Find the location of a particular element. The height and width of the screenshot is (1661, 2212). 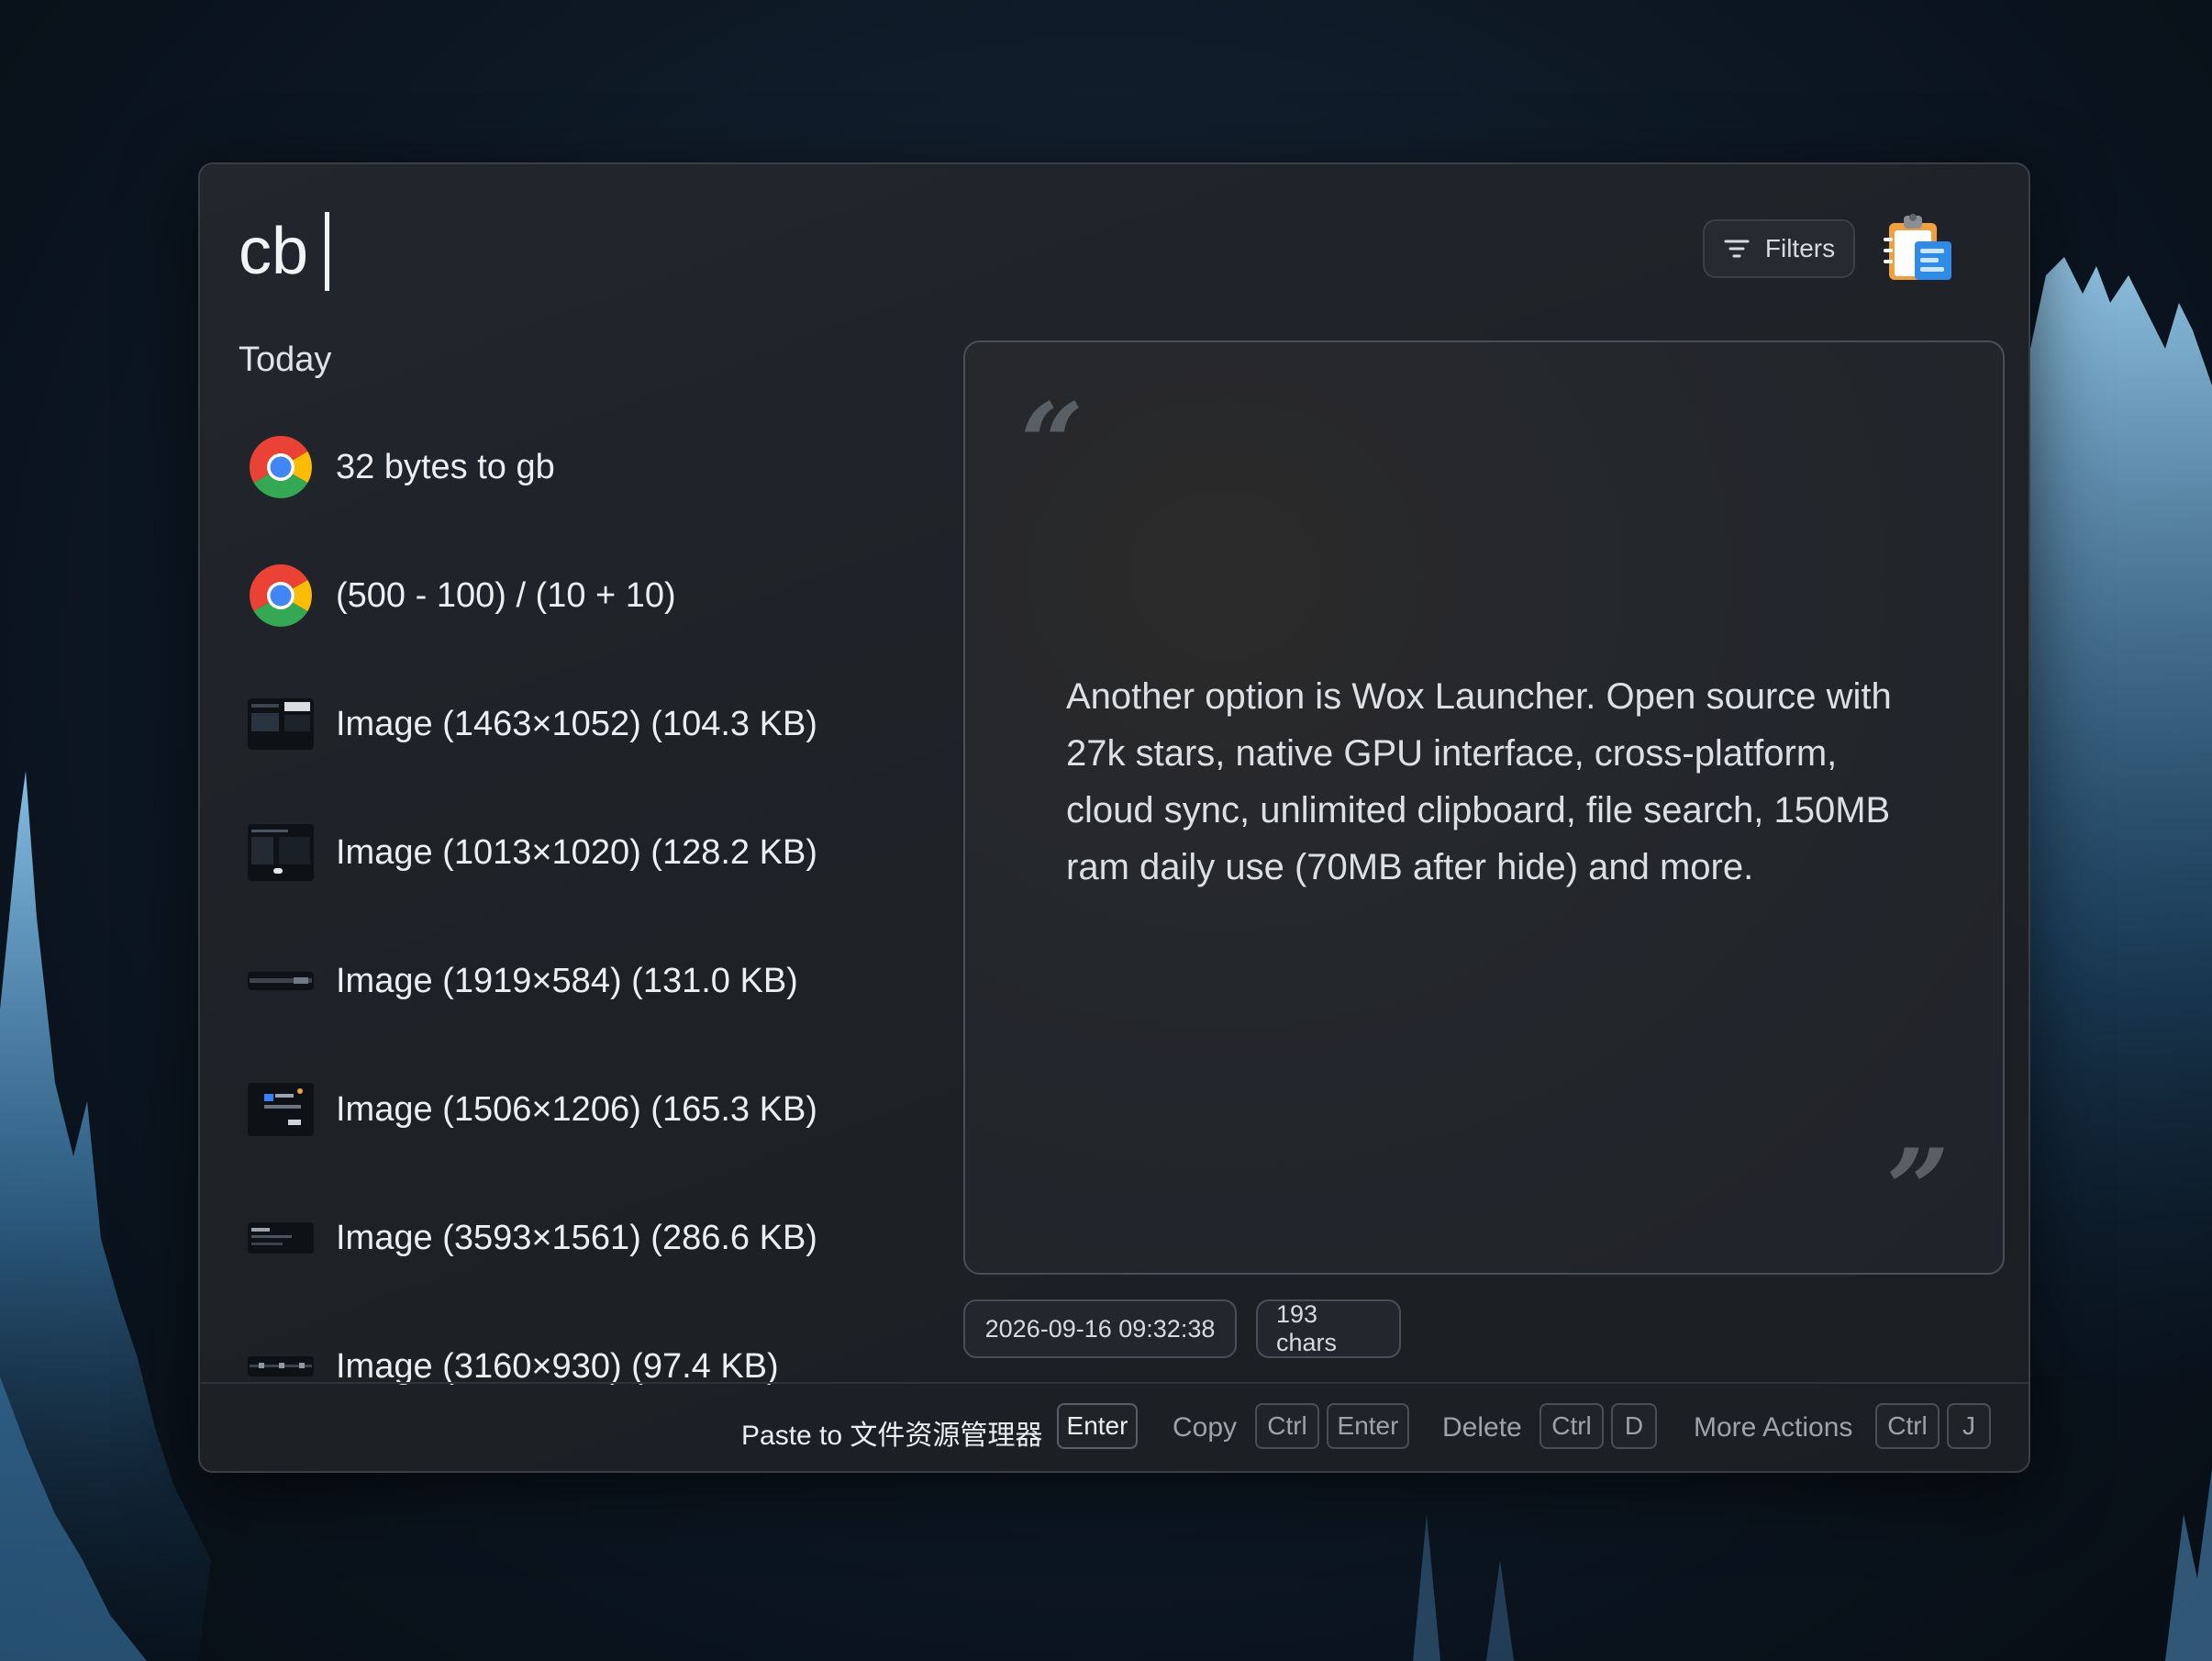

copy-action-label: Copy is located at coordinates (1205, 1427).